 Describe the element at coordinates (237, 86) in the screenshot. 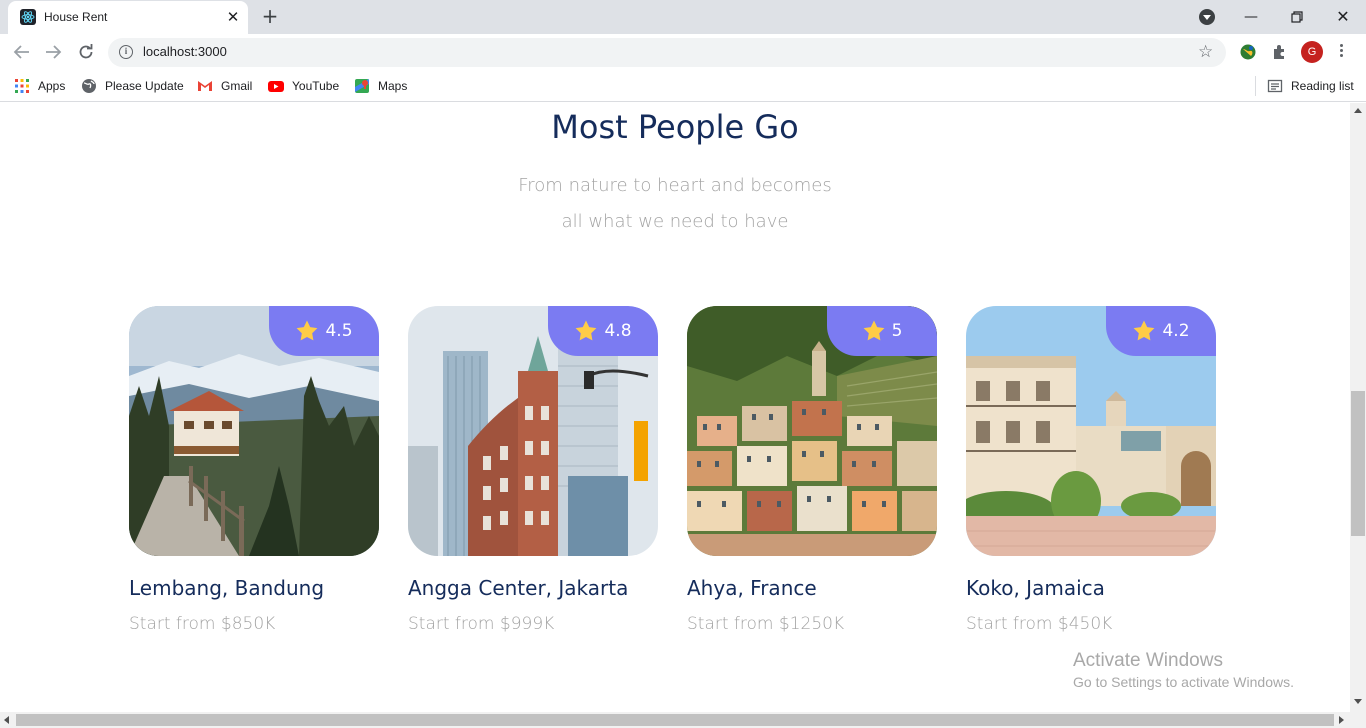

I see `bookmark-label: Gmail` at that location.